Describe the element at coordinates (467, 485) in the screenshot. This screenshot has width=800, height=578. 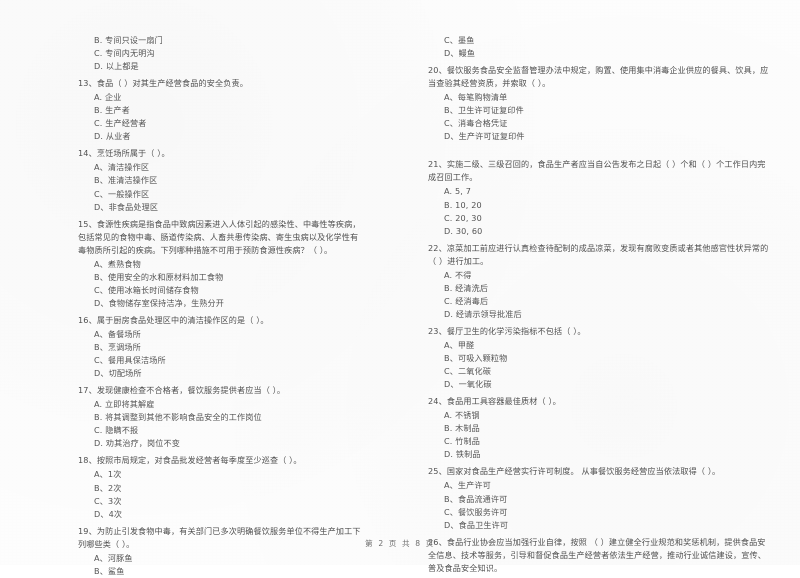
I see `option-item: A、生产许可` at that location.